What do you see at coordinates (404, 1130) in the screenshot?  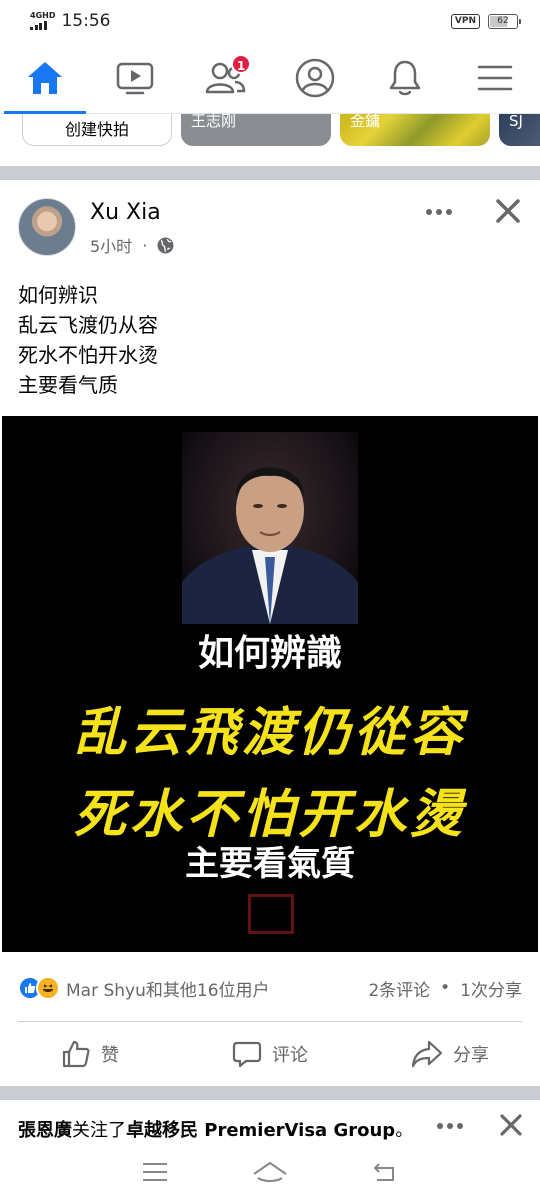 I see `next-post-suffix: 。` at bounding box center [404, 1130].